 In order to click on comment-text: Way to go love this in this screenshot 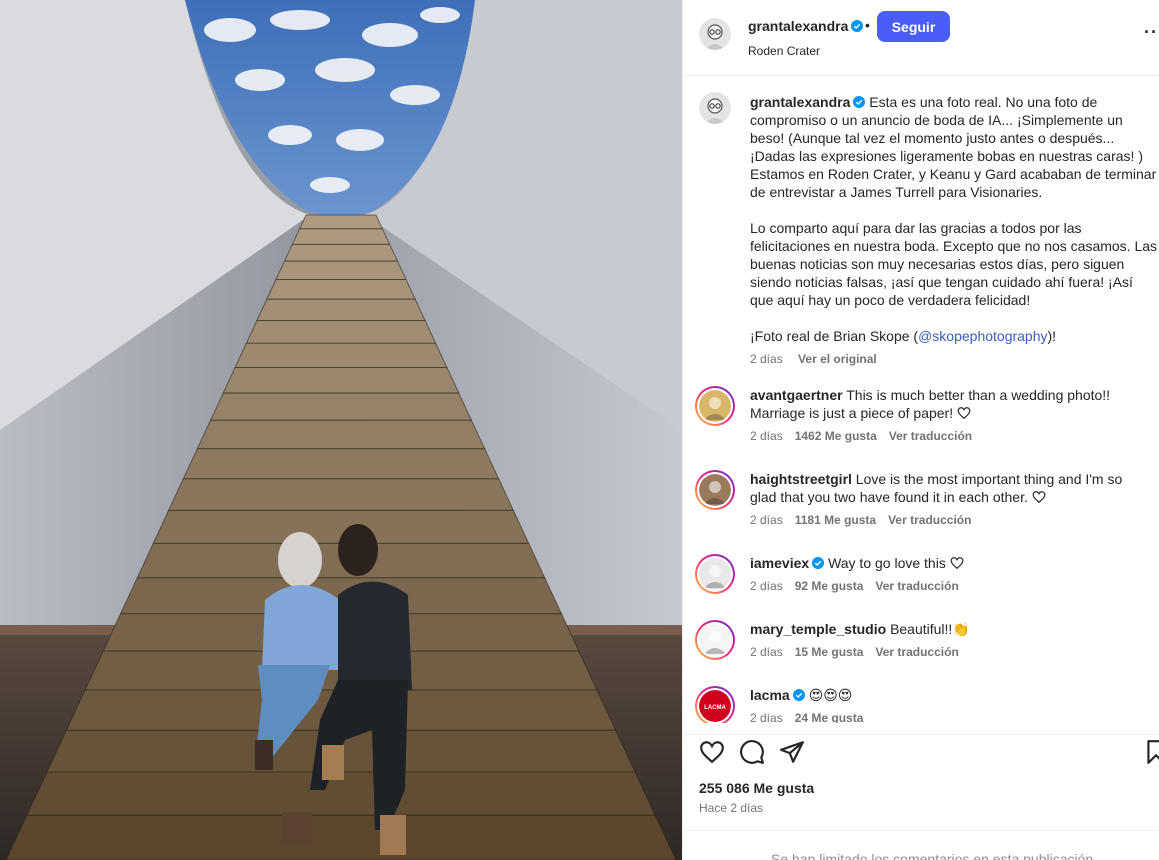, I will do `click(887, 563)`.